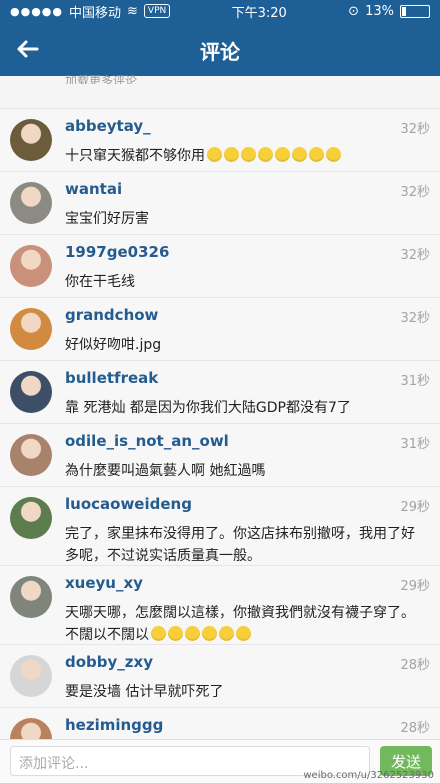 The image size is (440, 783). I want to click on comment-row: 1997ge0326 32秒你在干毛线, so click(220, 265).